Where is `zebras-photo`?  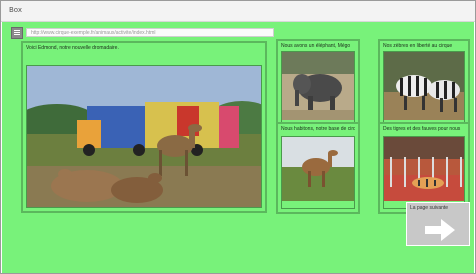 zebras-photo is located at coordinates (424, 89).